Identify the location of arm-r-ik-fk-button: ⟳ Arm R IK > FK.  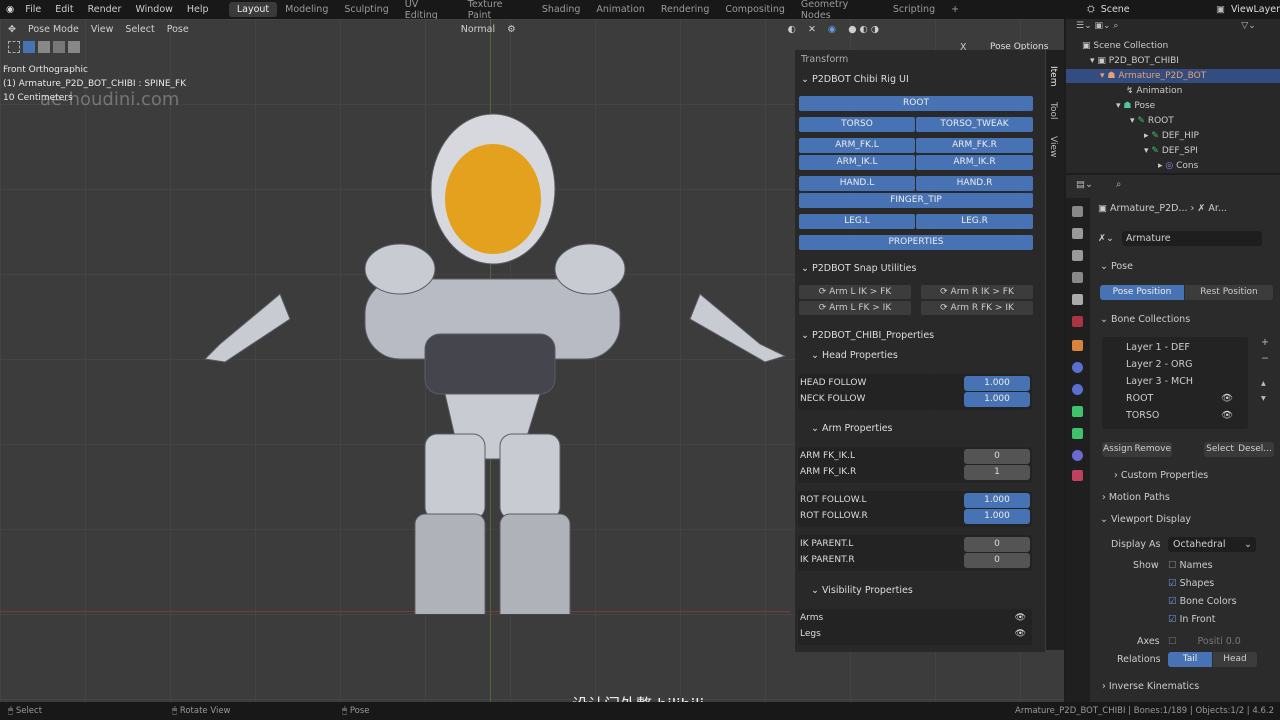
(977, 292).